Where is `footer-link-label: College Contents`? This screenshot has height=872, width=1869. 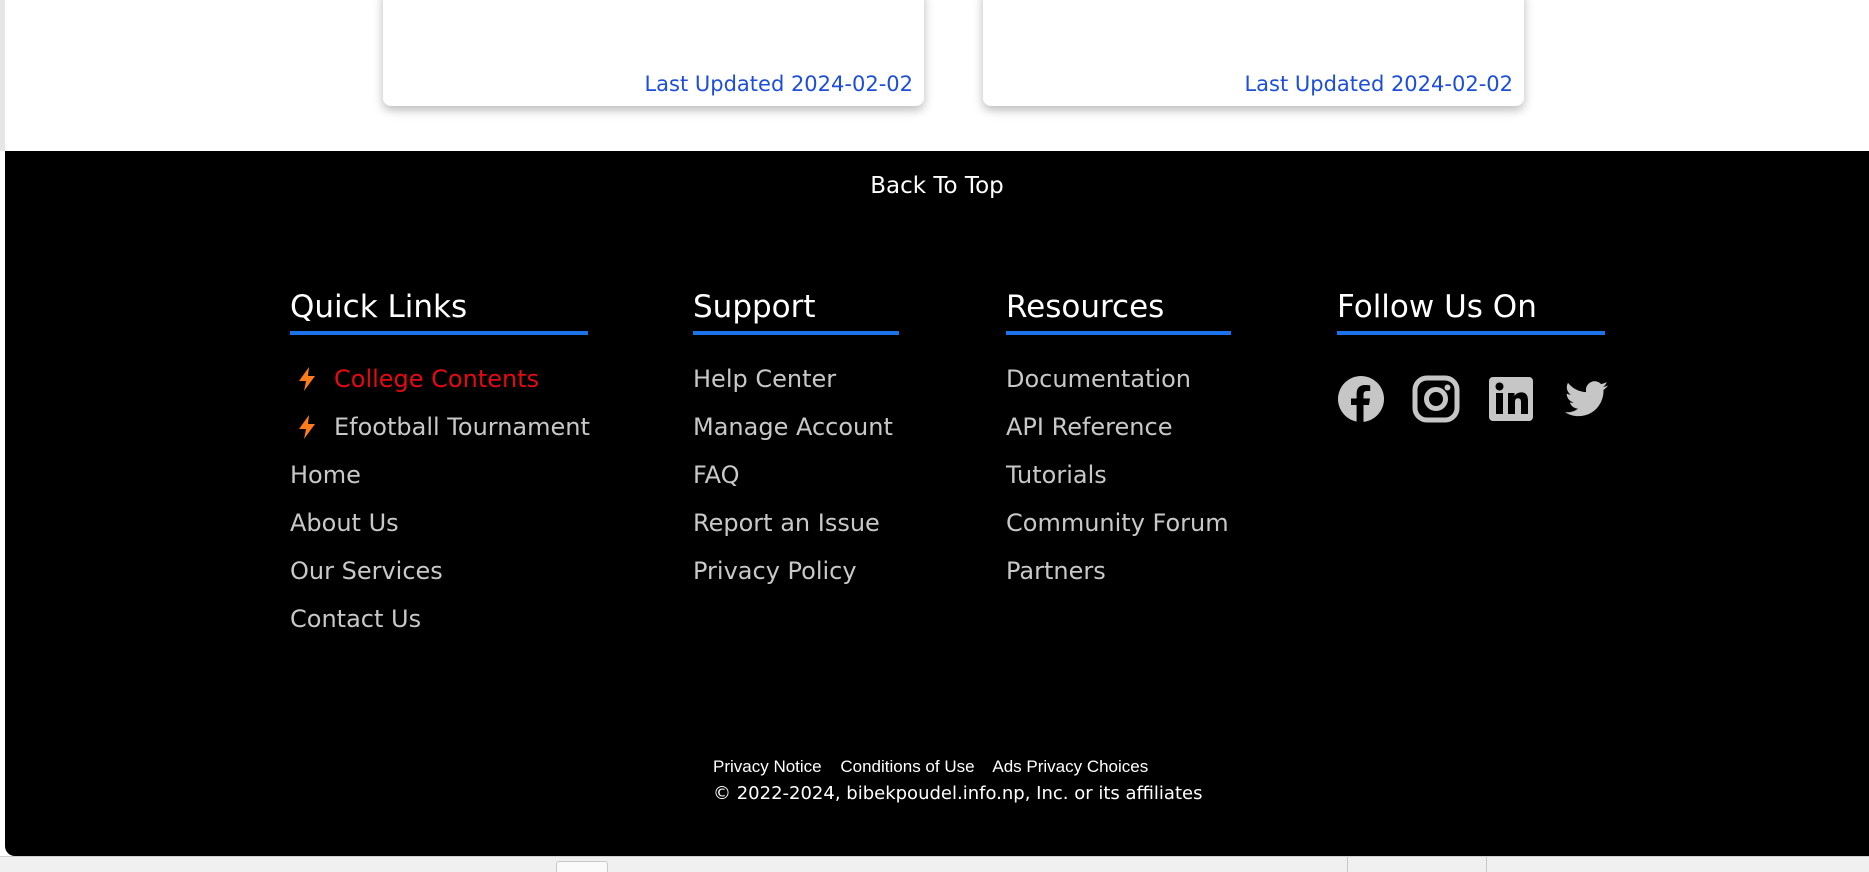 footer-link-label: College Contents is located at coordinates (437, 379).